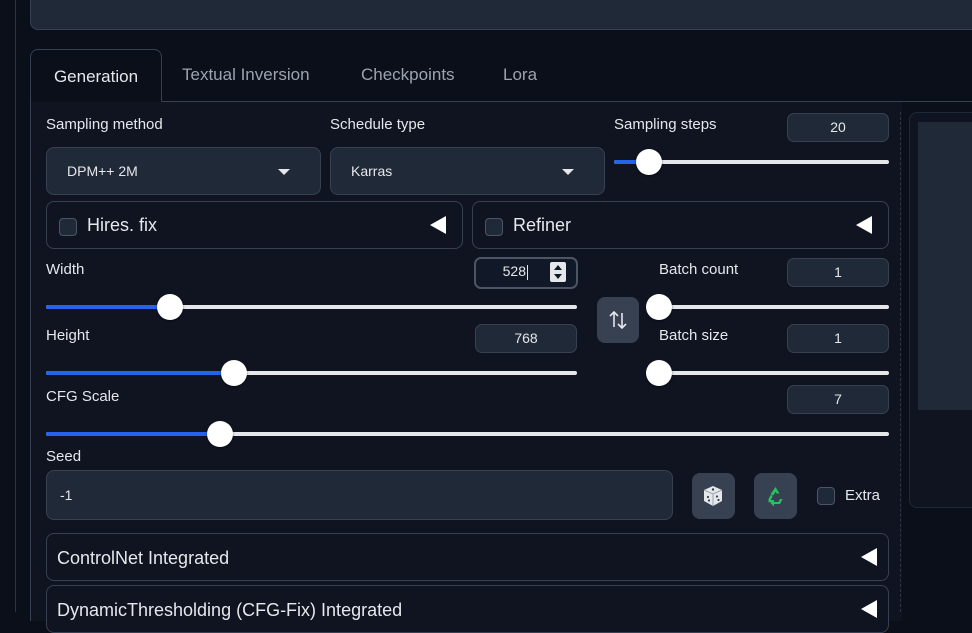  Describe the element at coordinates (514, 271) in the screenshot. I see `width-value: 528` at that location.